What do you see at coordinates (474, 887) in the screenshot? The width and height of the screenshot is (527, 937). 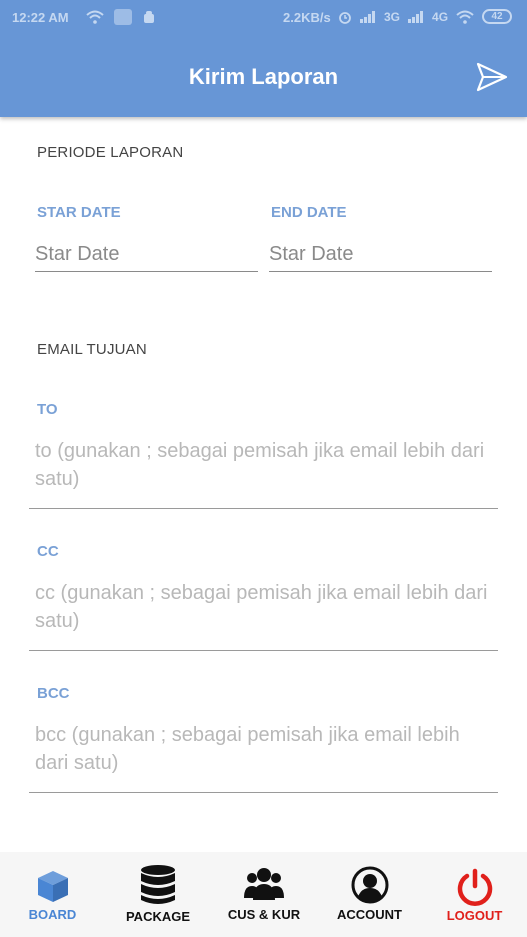 I see `power-icon` at bounding box center [474, 887].